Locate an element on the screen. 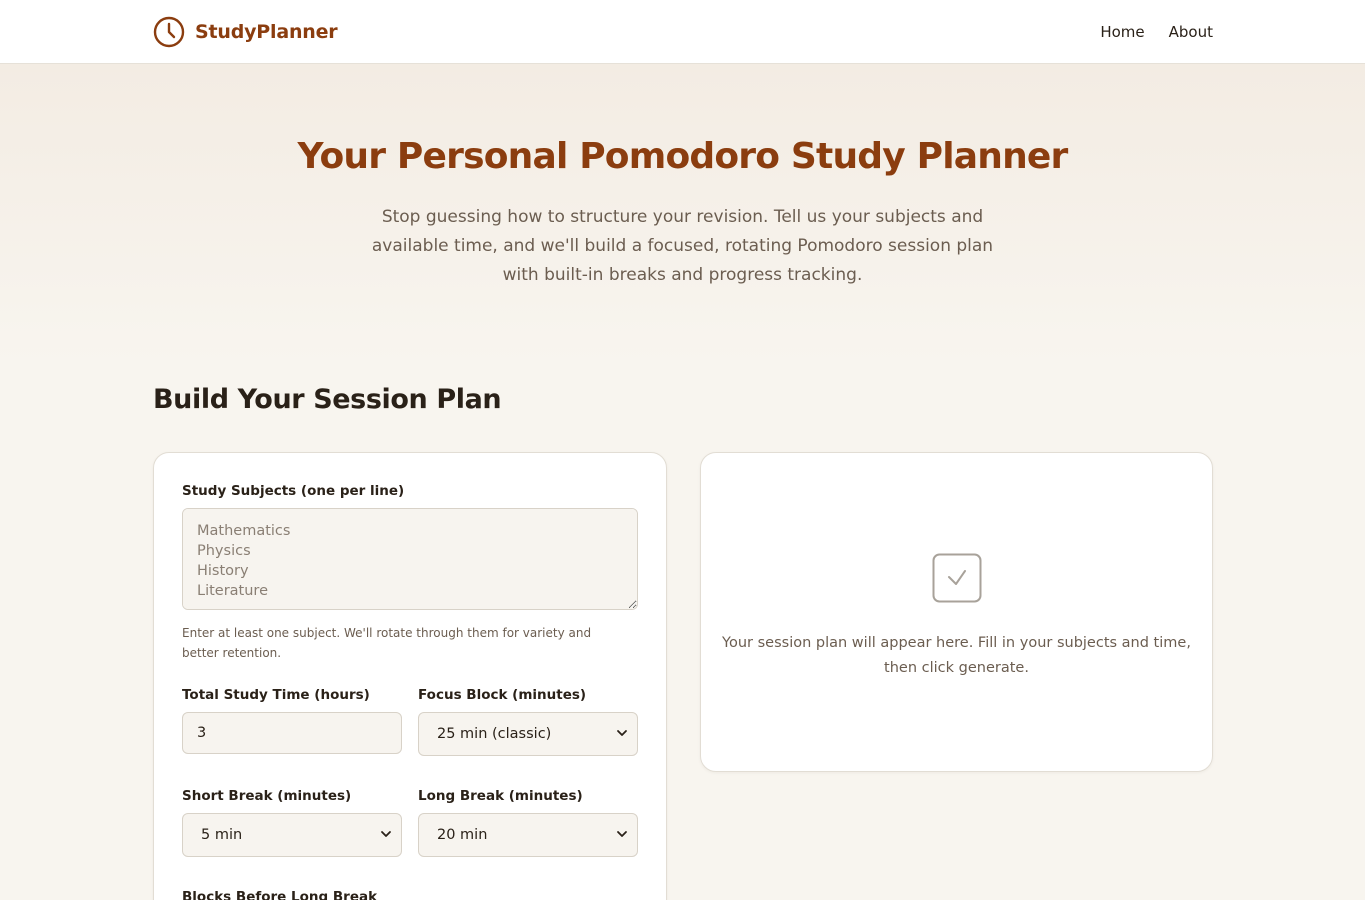 The image size is (1365, 900). focus-block-value: 25 min (classic) is located at coordinates (528, 734).